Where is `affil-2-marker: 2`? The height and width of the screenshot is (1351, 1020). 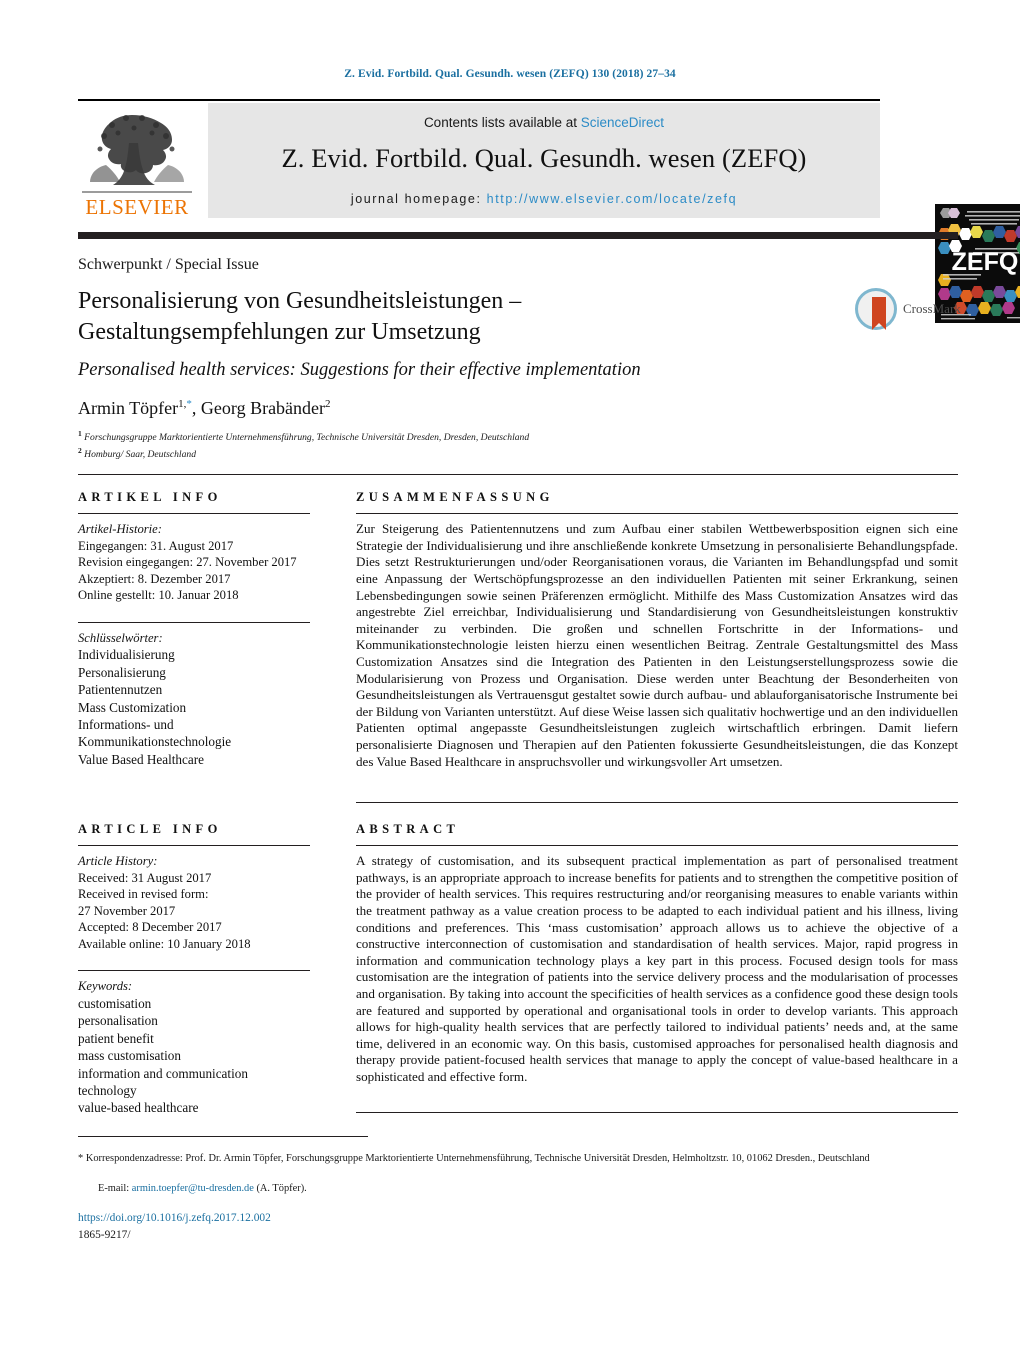 affil-2-marker: 2 is located at coordinates (80, 450).